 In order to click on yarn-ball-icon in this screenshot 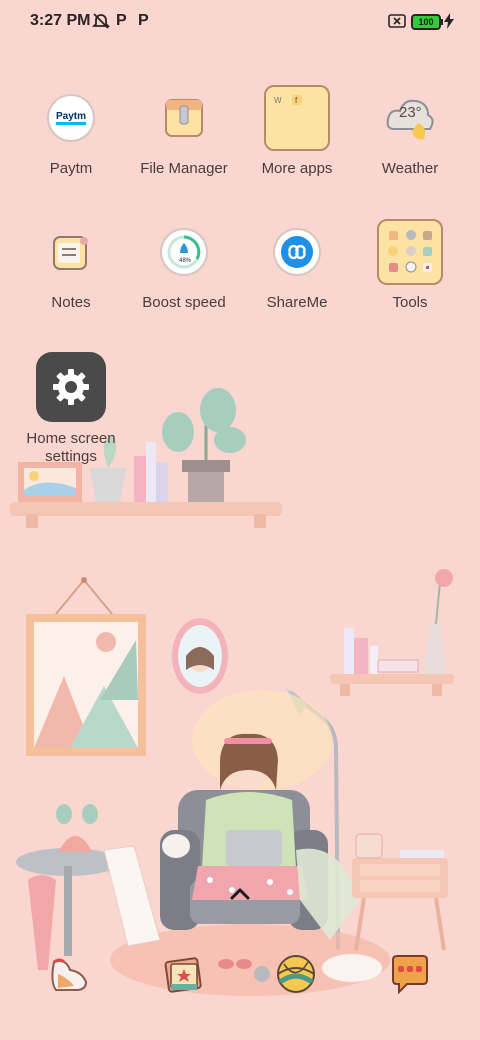, I will do `click(296, 974)`.